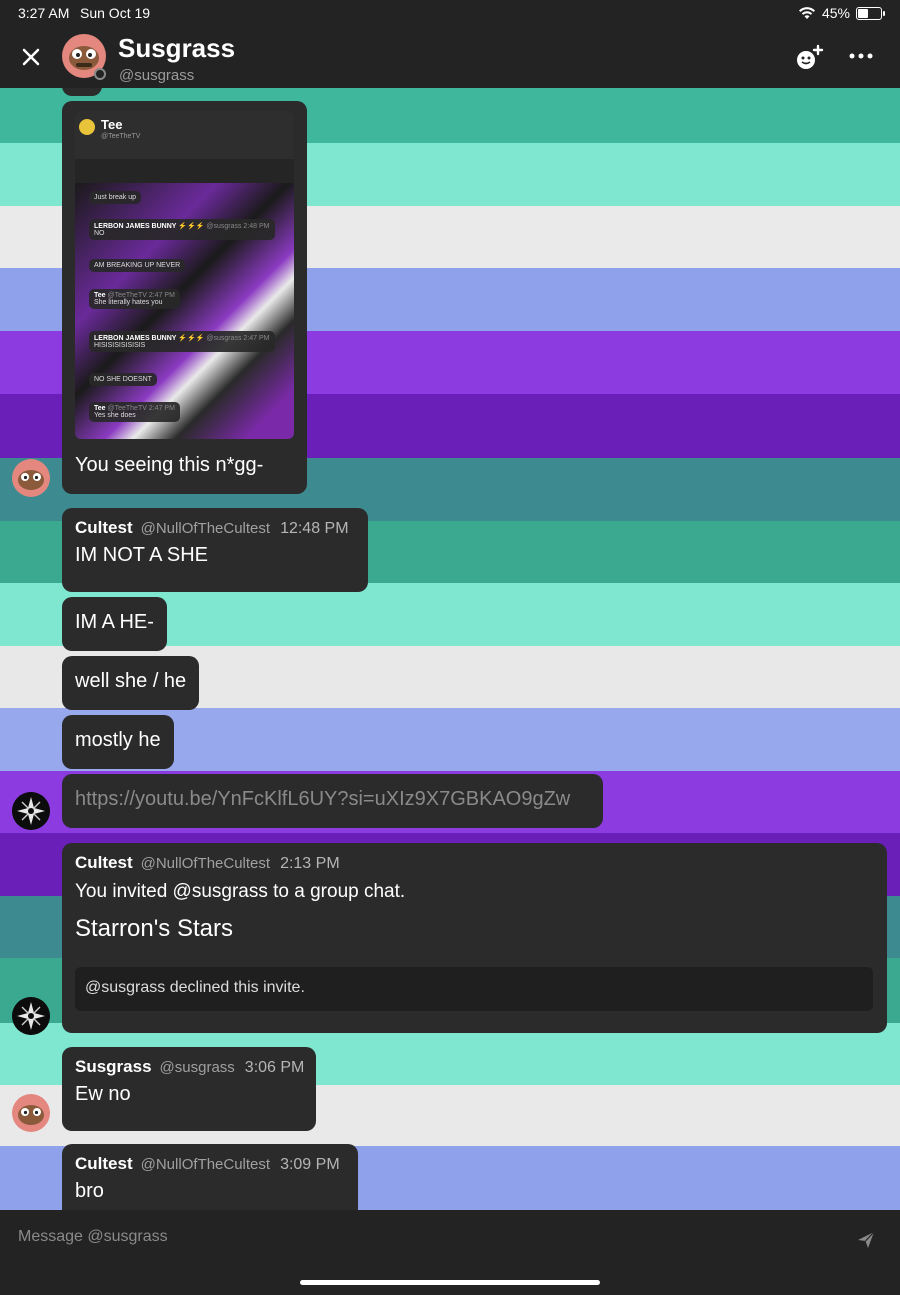 This screenshot has height=1295, width=900. What do you see at coordinates (450, 1282) in the screenshot?
I see `home-indicator` at bounding box center [450, 1282].